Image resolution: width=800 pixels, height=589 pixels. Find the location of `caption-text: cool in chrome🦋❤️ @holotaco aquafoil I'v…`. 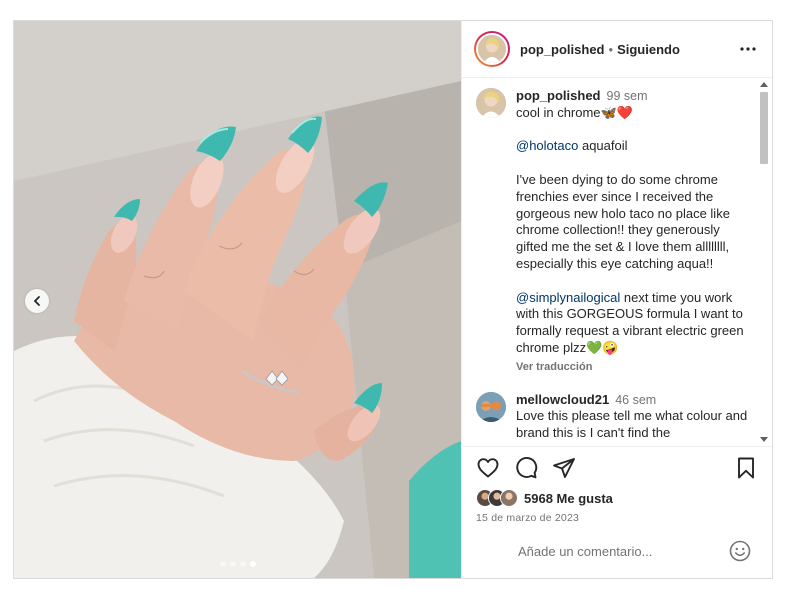

caption-text: cool in chrome🦋❤️ @holotaco aquafoil I'v… is located at coordinates (632, 231).